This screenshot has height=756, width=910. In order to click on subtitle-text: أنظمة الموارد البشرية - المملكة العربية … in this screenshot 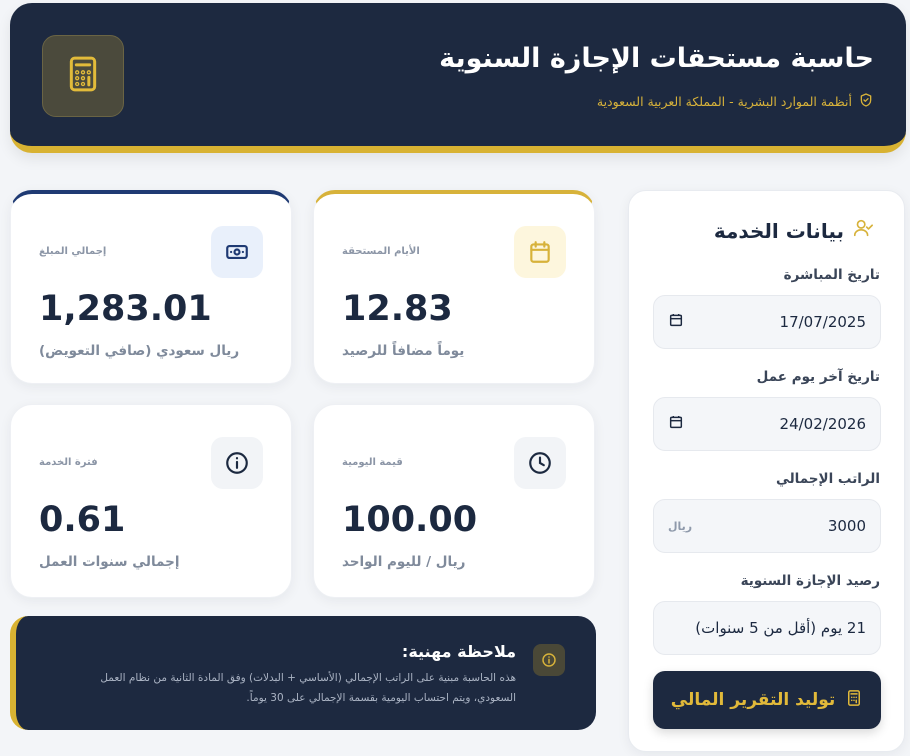, I will do `click(724, 101)`.